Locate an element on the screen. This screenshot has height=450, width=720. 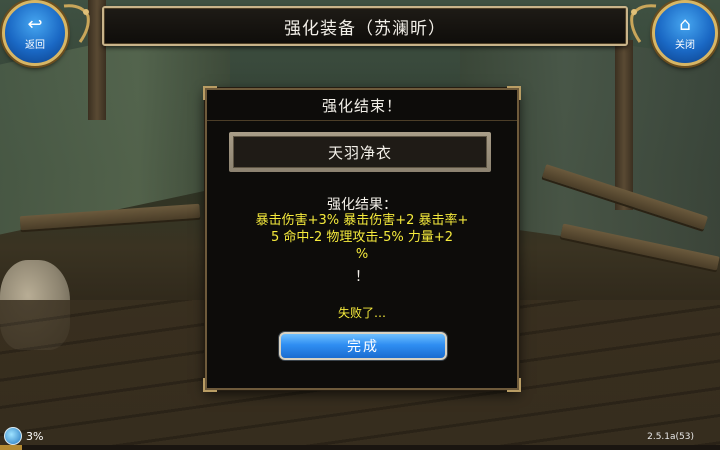
dialog-title: 强化结束！ is located at coordinates (361, 105).